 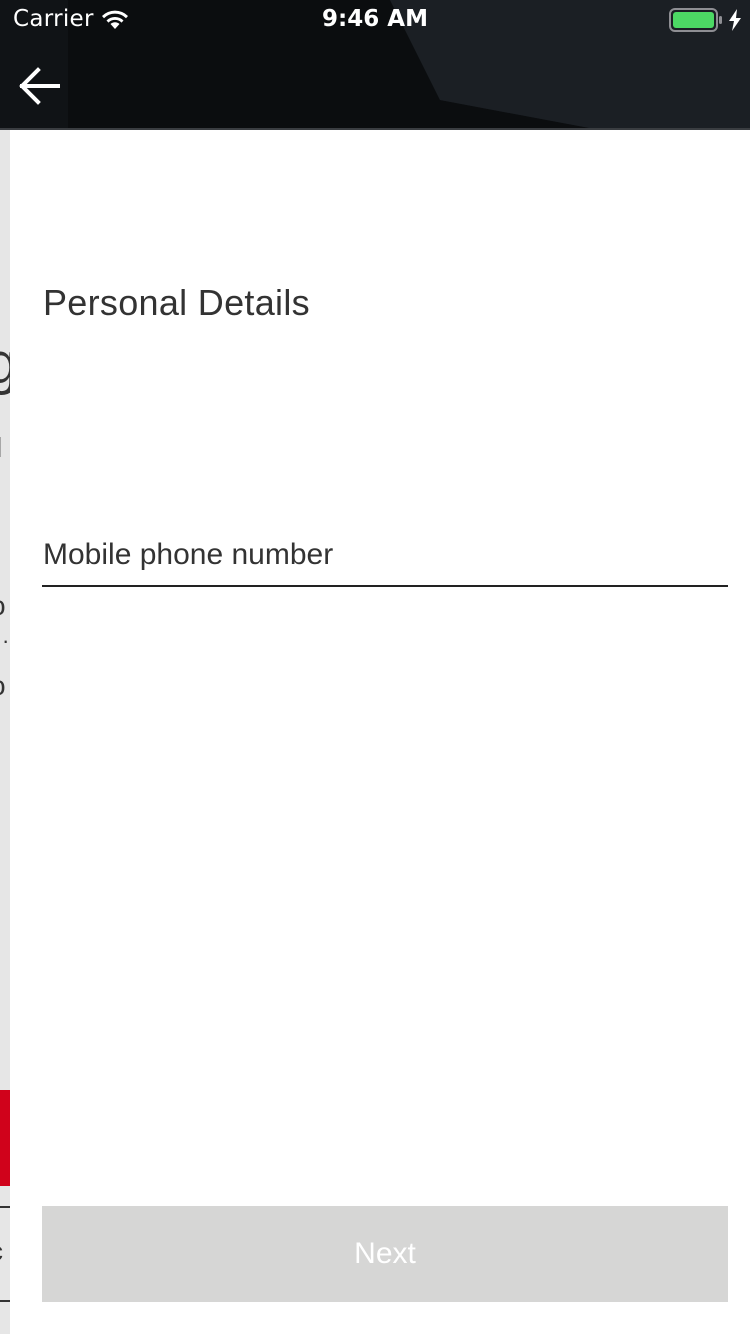 What do you see at coordinates (6, 640) in the screenshot?
I see `peek-glyph: ·` at bounding box center [6, 640].